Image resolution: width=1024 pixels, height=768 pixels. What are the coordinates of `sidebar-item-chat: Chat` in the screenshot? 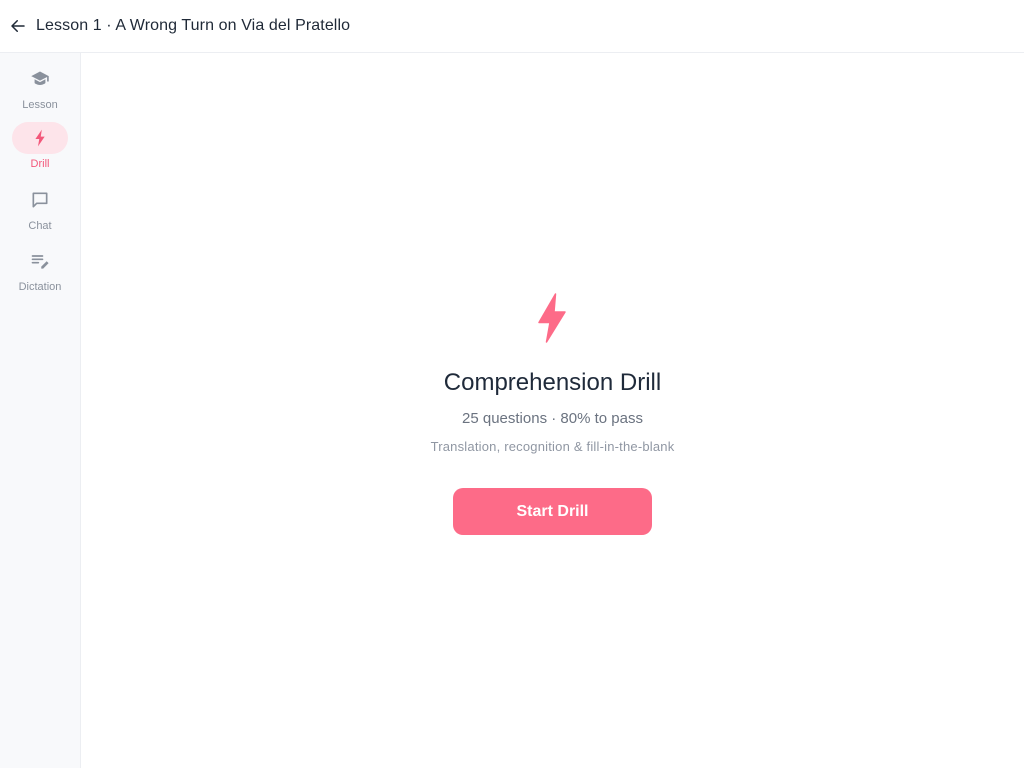 It's located at (40, 212).